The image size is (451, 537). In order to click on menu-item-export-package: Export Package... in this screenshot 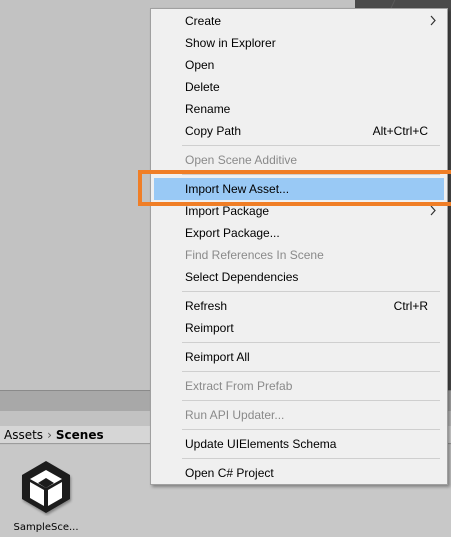, I will do `click(299, 233)`.